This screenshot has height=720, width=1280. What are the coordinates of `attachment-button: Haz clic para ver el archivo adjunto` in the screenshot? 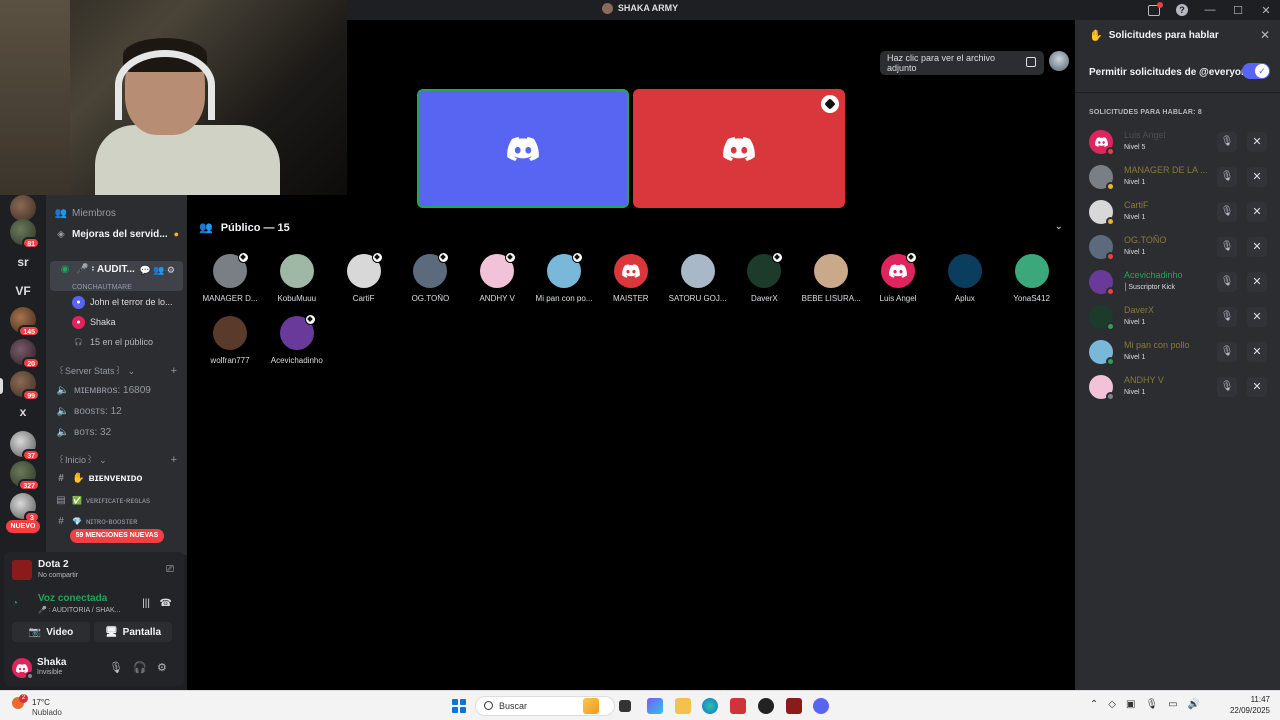 It's located at (962, 63).